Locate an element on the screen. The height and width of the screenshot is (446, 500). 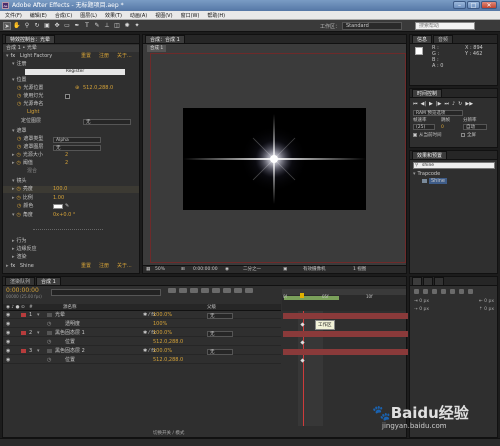
color-swatch is located at coordinates (58, 206).